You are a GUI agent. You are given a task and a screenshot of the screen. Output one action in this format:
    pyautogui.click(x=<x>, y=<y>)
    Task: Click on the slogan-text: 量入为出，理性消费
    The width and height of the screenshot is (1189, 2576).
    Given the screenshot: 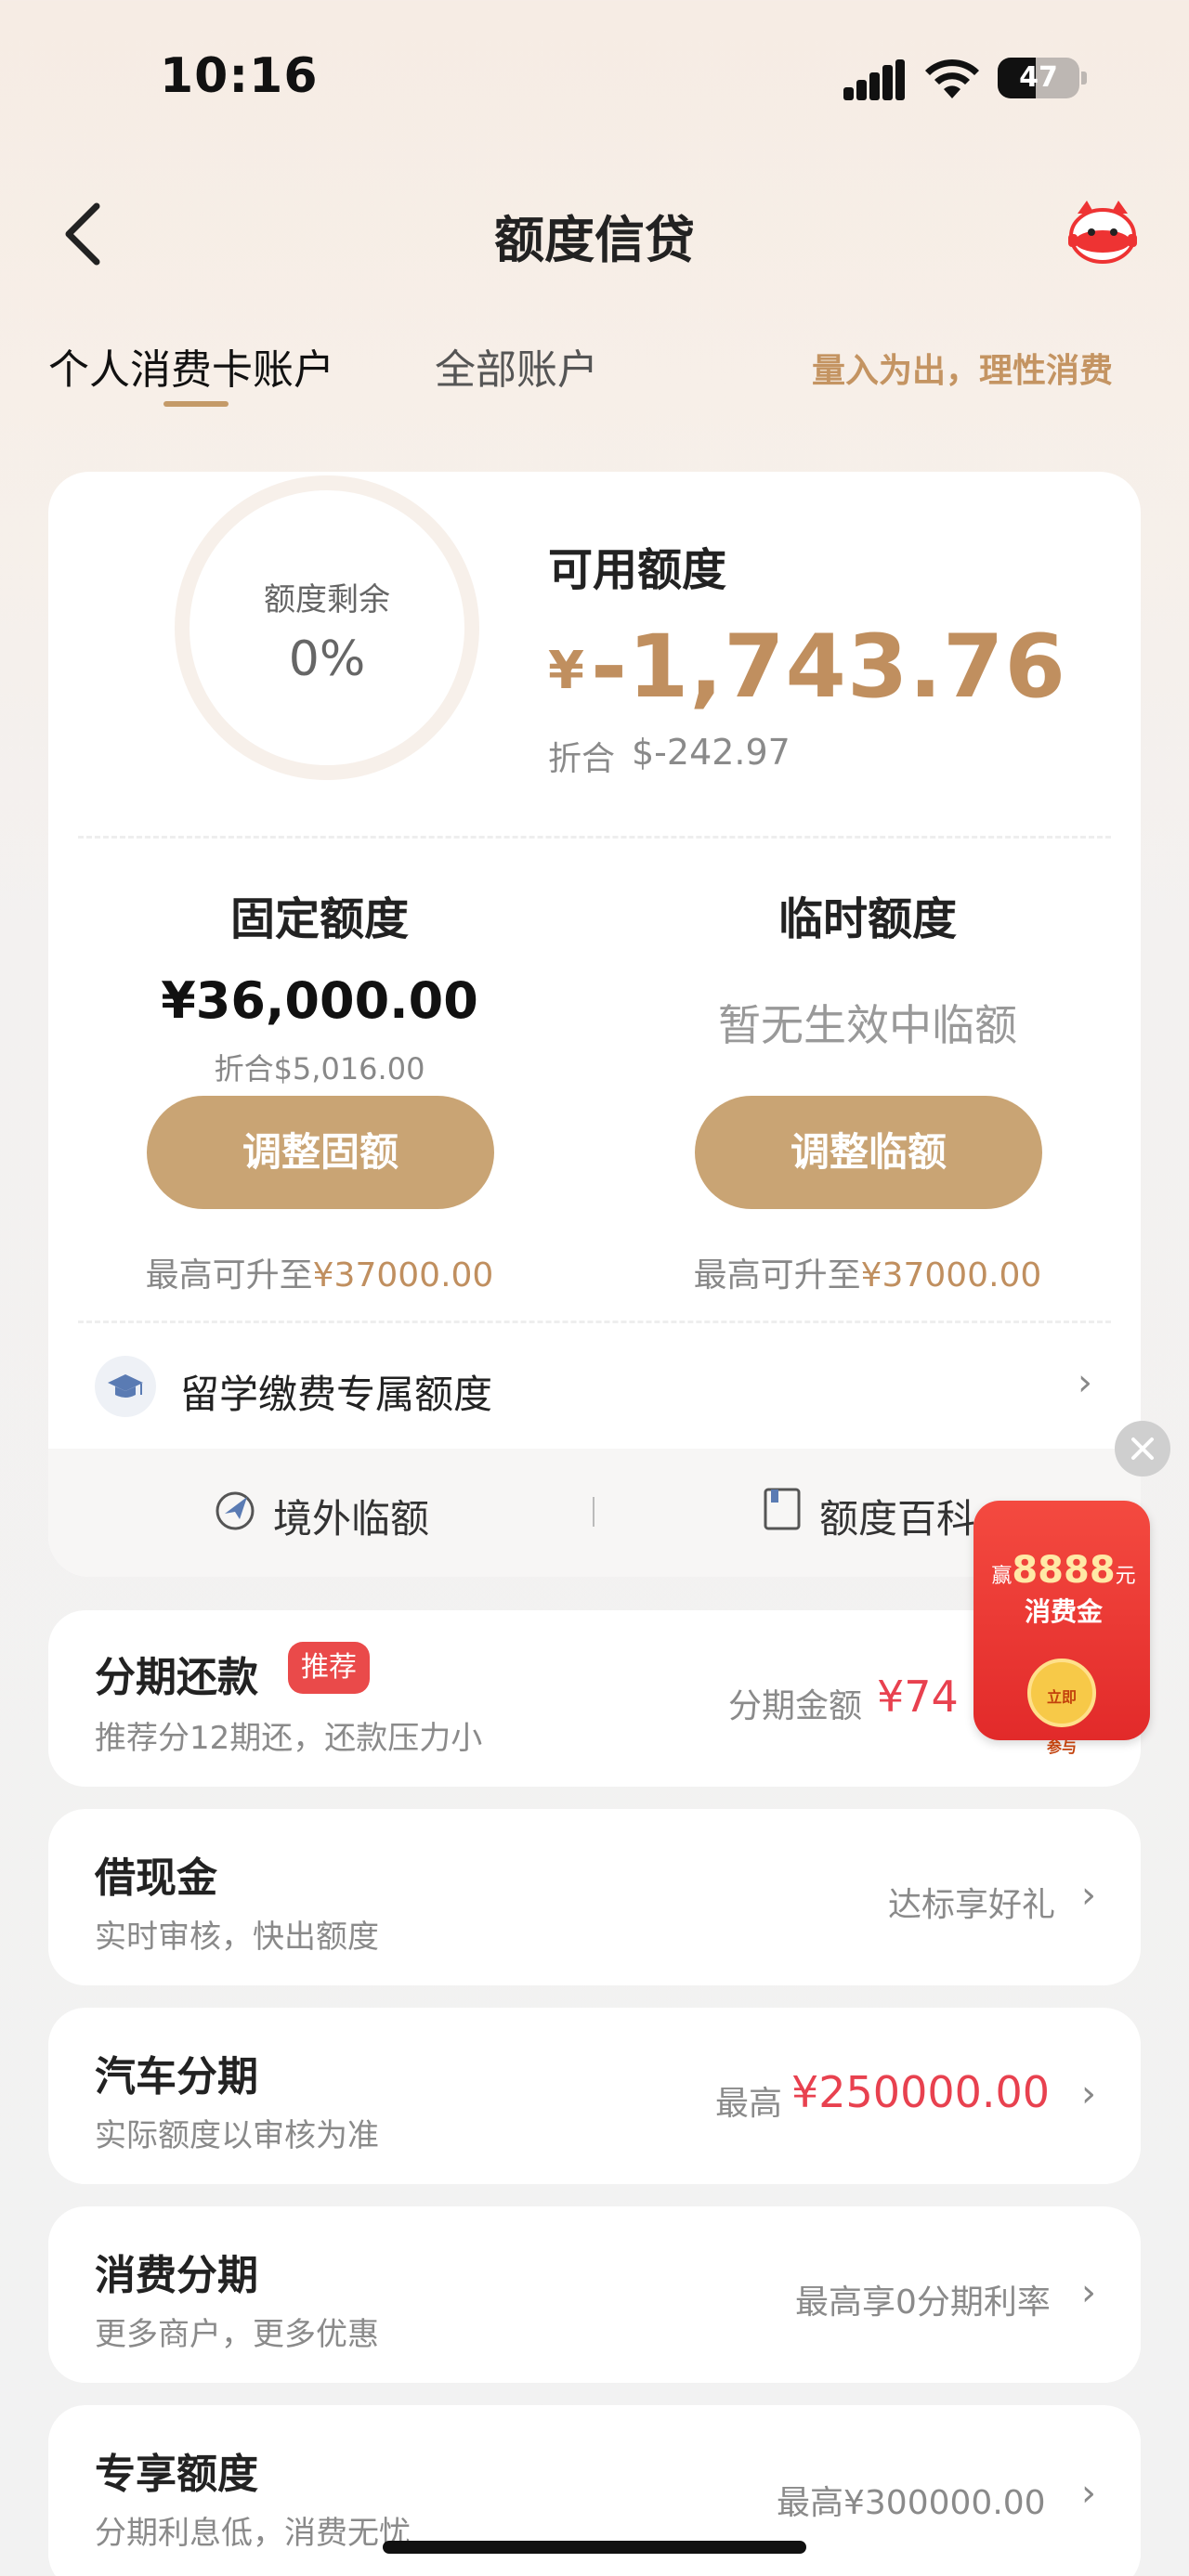 What is the action you would take?
    pyautogui.click(x=963, y=371)
    